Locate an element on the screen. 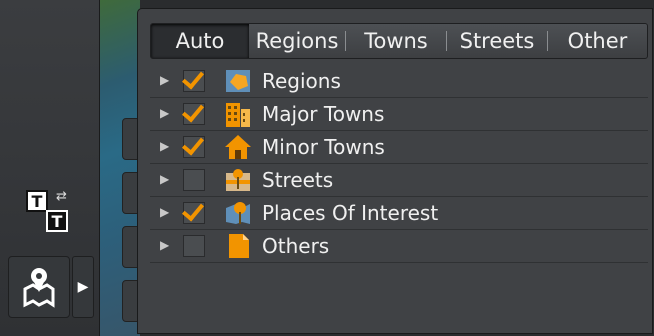 The image size is (654, 336). layer-label: Regions is located at coordinates (301, 81).